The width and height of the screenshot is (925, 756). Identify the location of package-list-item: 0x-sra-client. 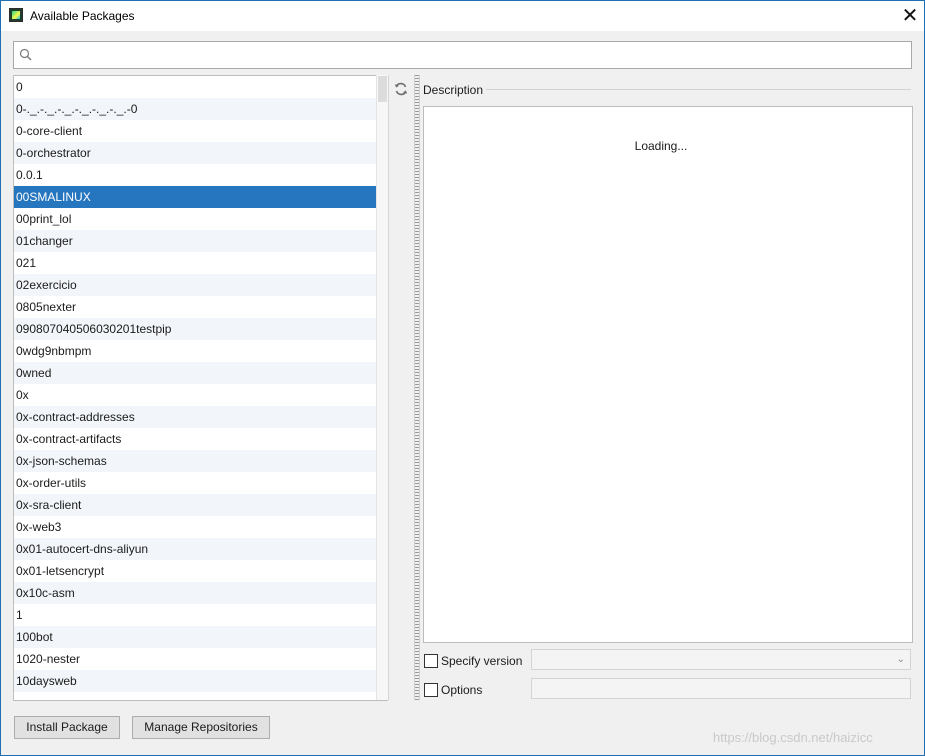
(201, 505).